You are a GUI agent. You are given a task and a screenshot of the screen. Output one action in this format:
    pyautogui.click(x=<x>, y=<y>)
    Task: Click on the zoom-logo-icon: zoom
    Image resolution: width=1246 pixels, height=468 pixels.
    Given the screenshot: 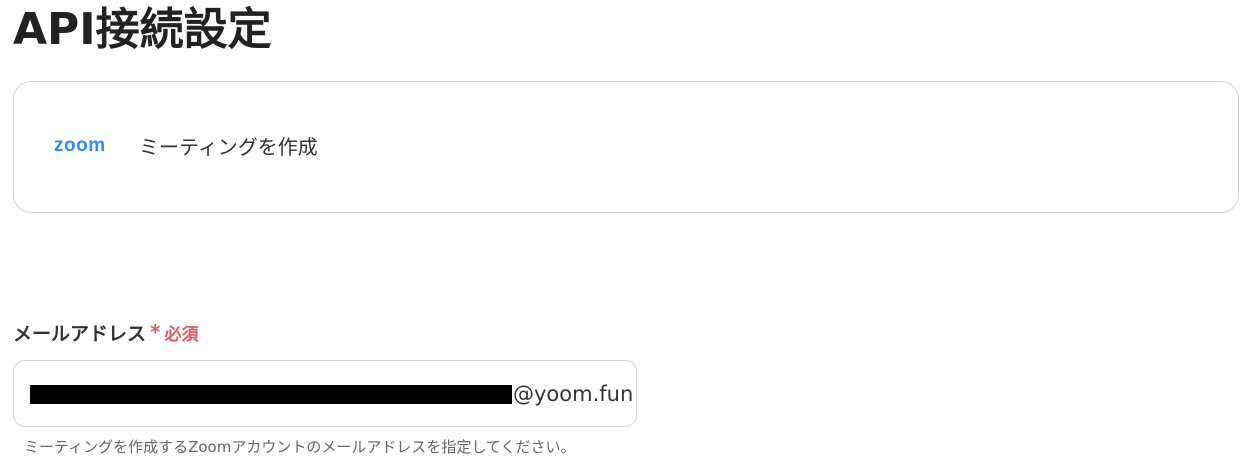 What is the action you would take?
    pyautogui.click(x=80, y=145)
    